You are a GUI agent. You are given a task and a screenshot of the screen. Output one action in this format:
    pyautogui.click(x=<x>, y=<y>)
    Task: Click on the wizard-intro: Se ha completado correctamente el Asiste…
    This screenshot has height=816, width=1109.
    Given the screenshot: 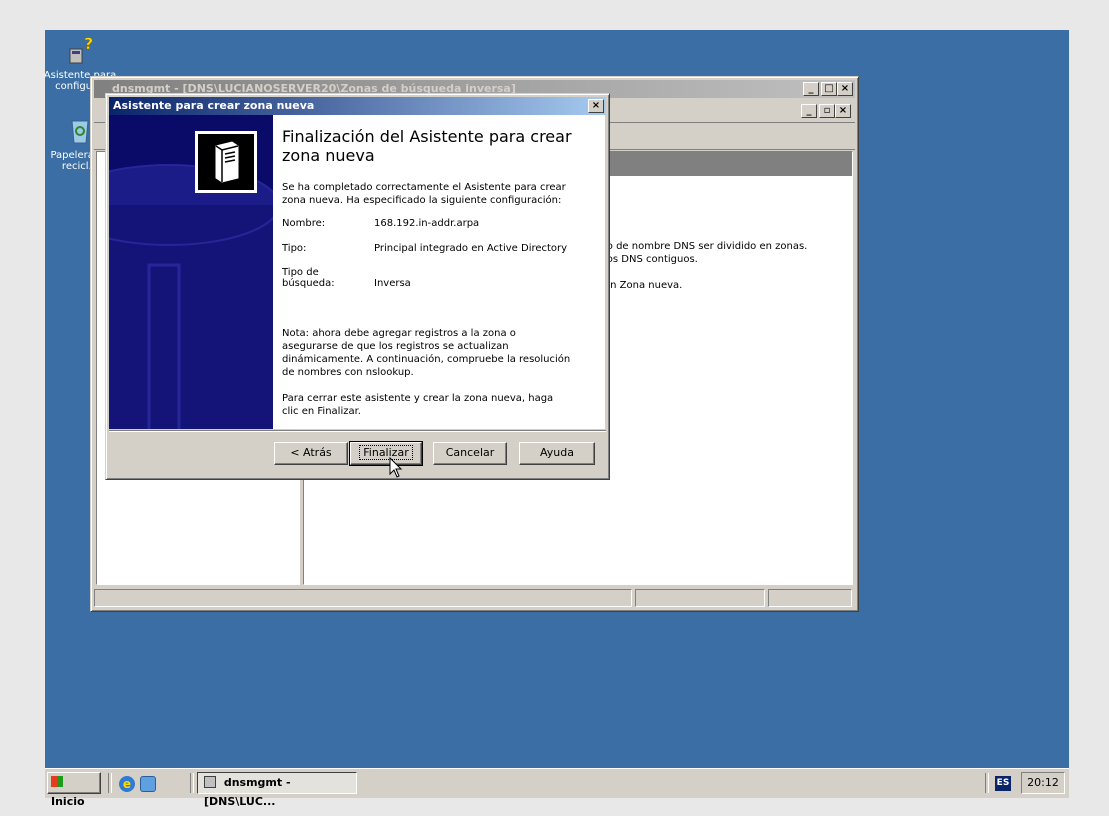 What is the action you would take?
    pyautogui.click(x=424, y=194)
    